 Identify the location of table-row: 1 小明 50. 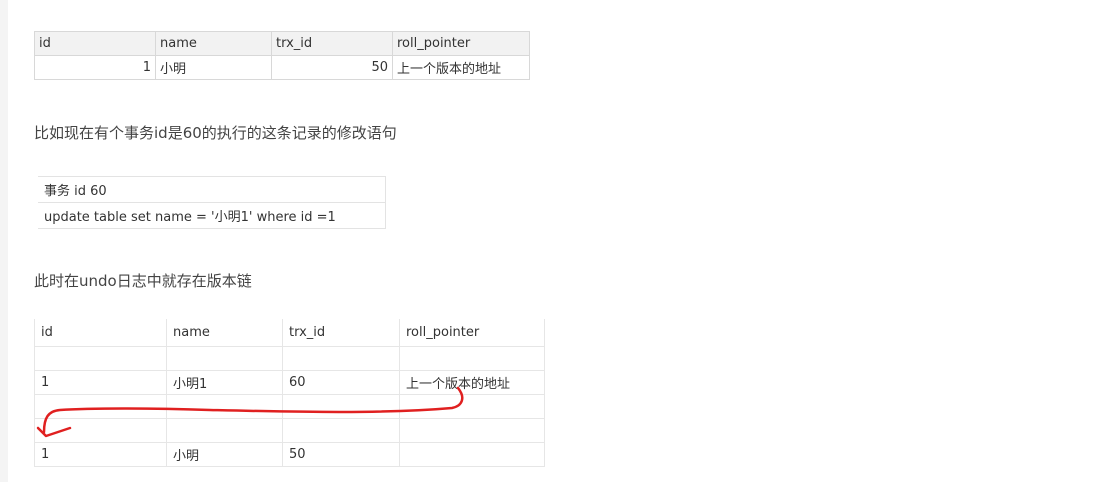
(289, 454).